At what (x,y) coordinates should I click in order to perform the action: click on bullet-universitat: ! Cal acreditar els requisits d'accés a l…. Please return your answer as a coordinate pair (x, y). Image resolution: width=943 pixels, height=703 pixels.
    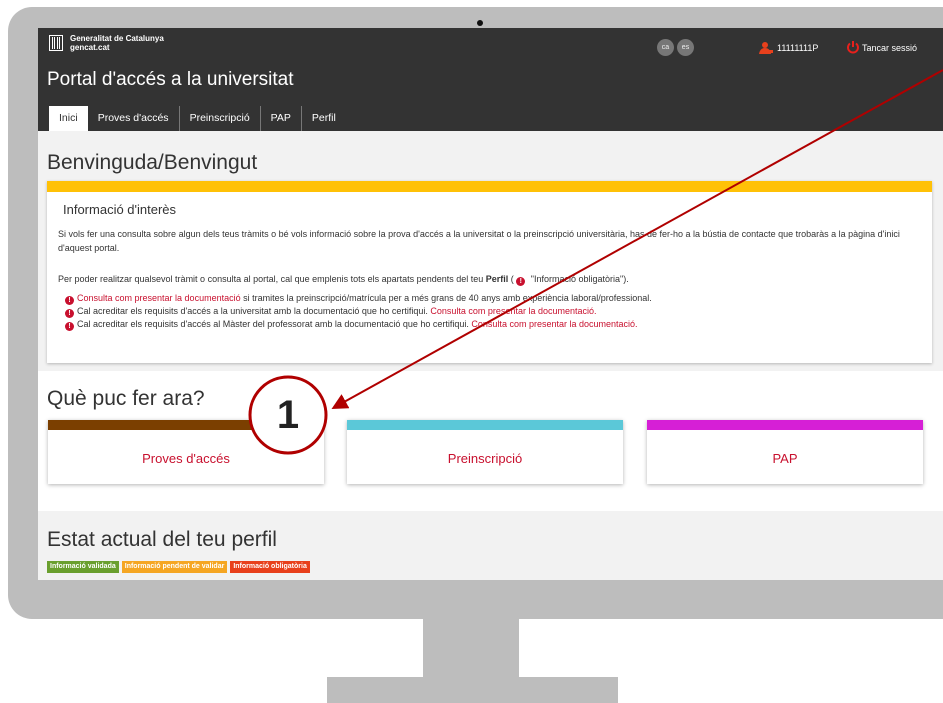
    Looking at the image, I should click on (358, 311).